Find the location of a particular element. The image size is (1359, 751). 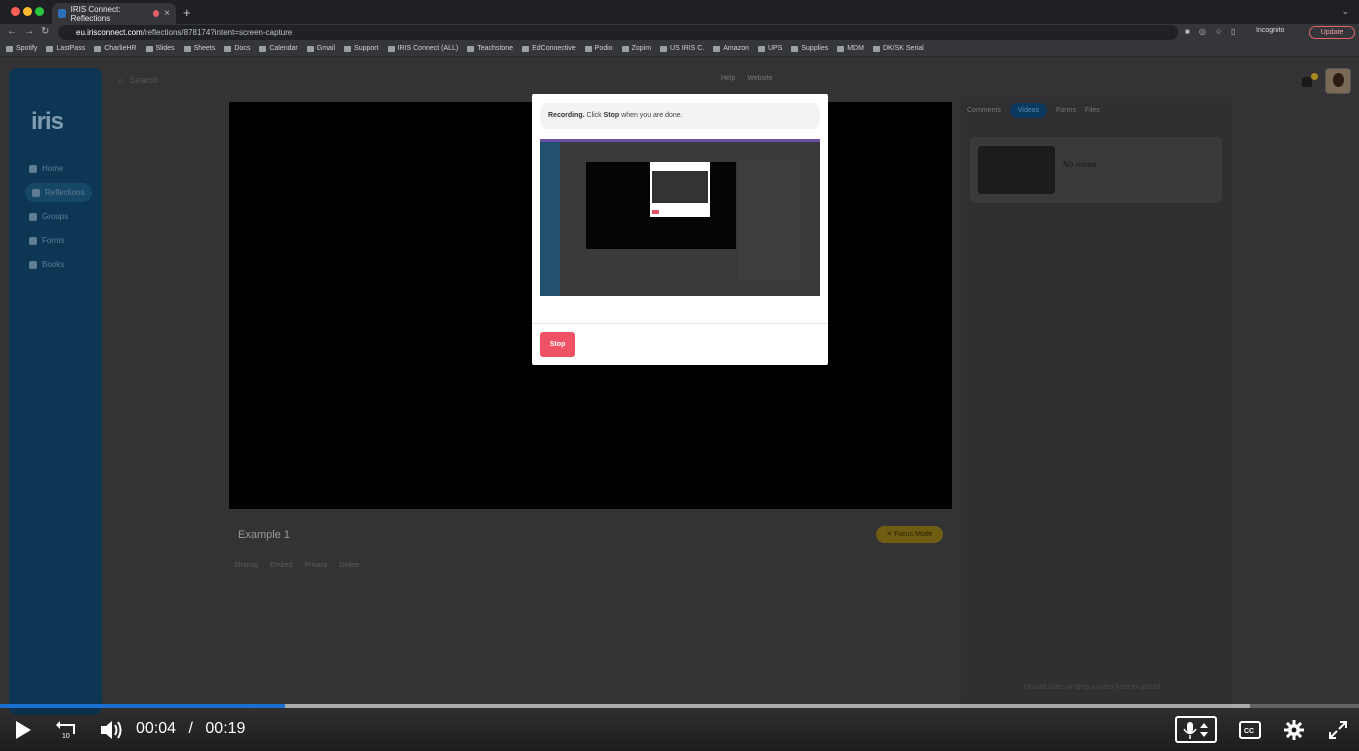

close-tab-icon: × is located at coordinates (167, 13).